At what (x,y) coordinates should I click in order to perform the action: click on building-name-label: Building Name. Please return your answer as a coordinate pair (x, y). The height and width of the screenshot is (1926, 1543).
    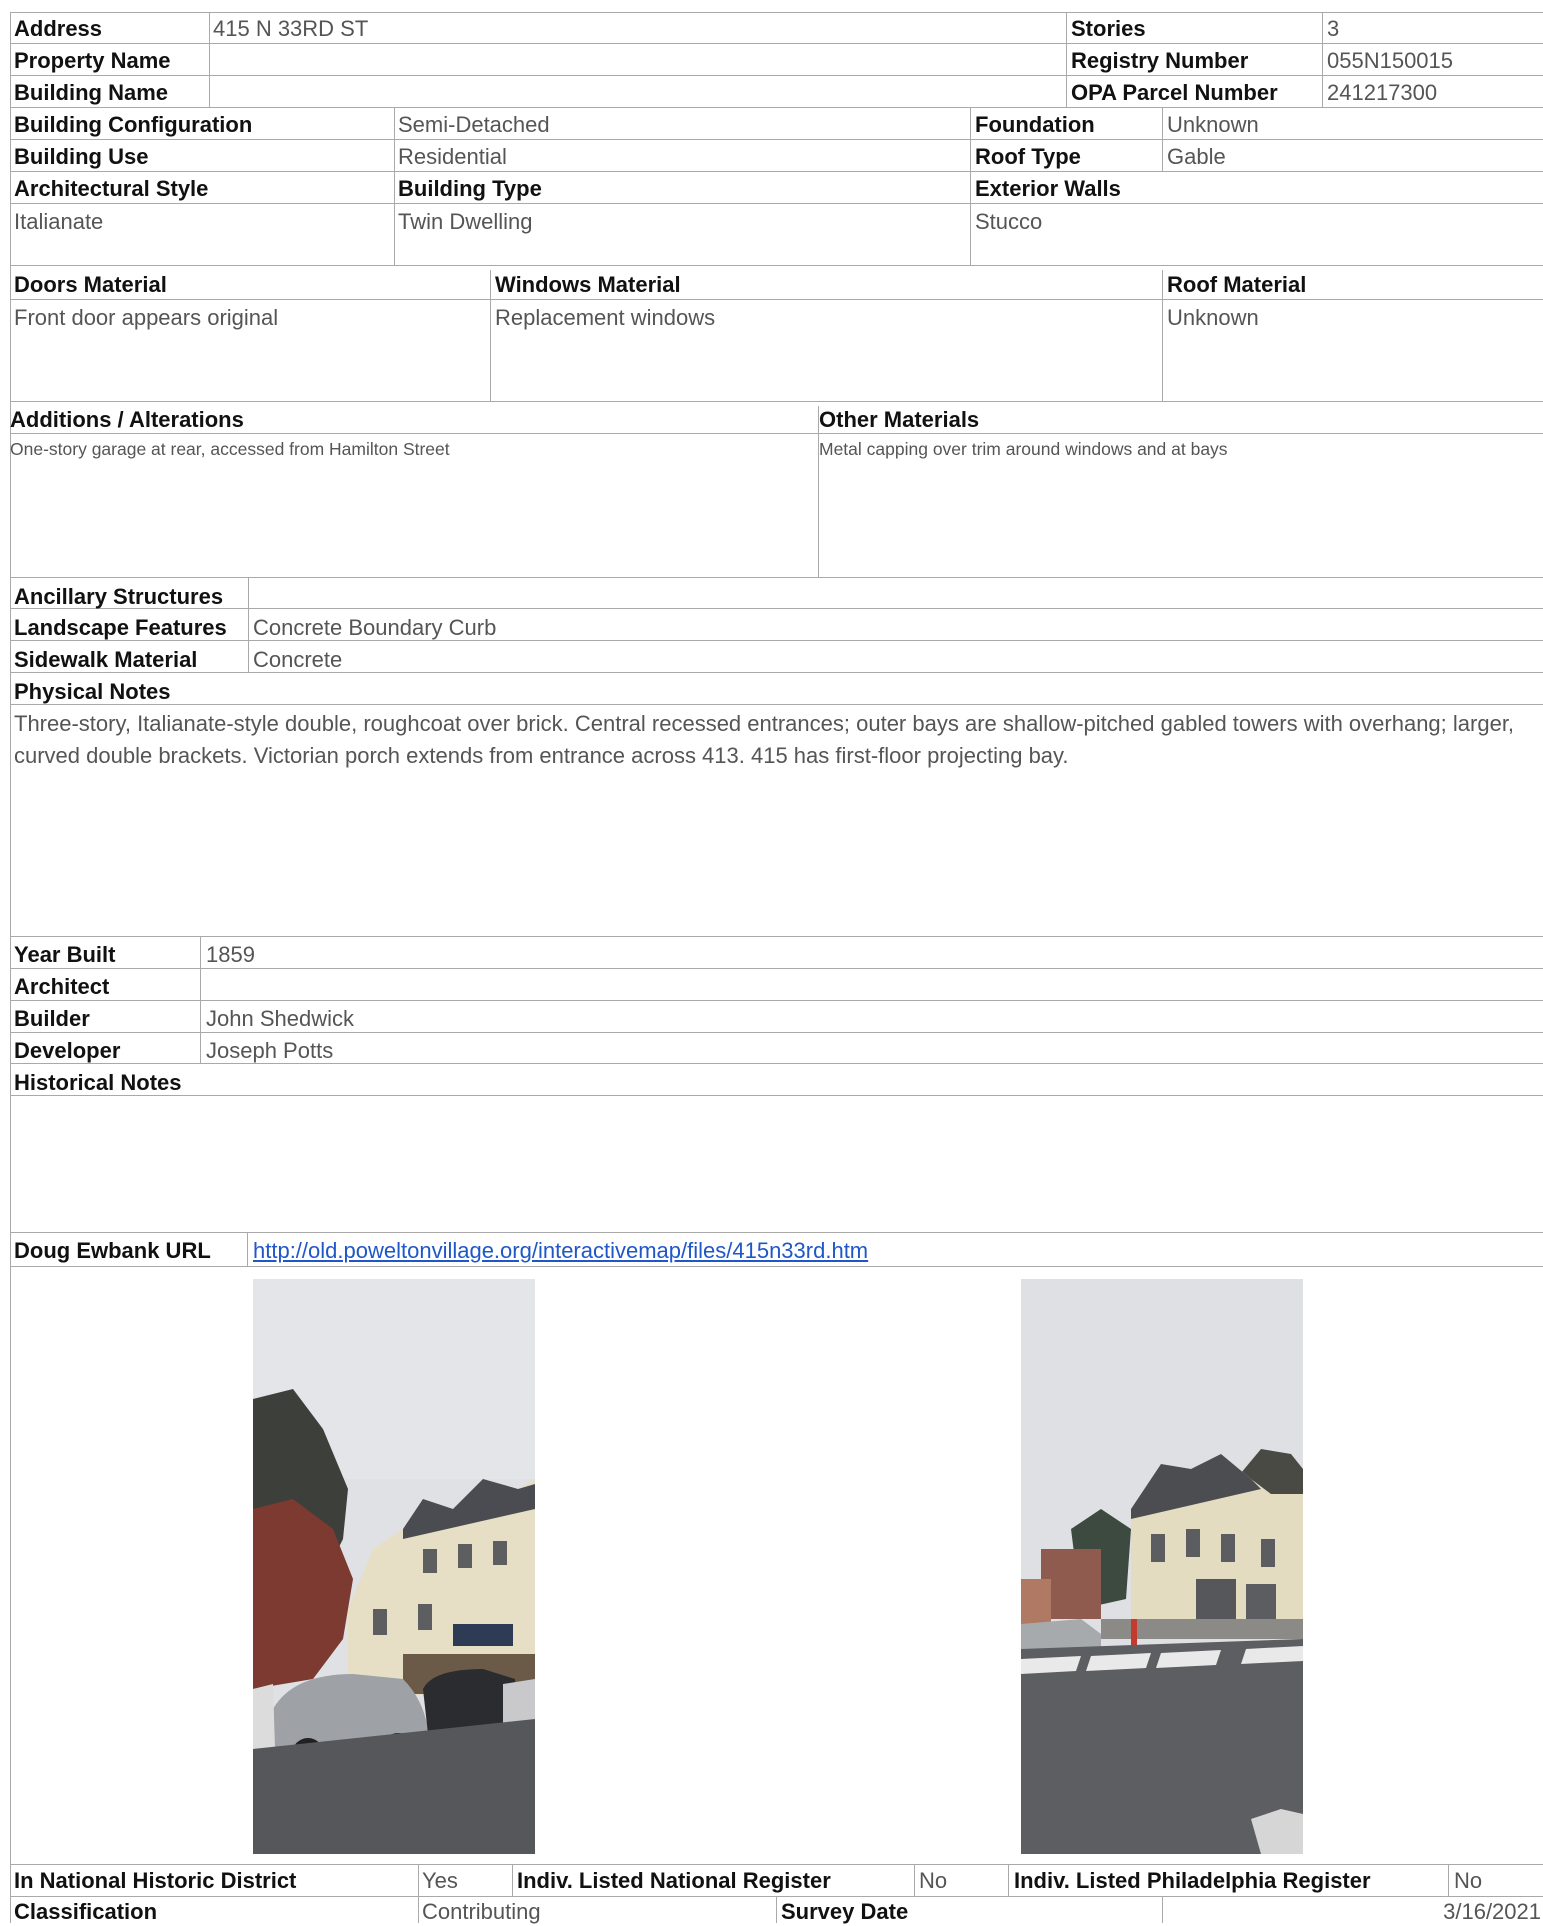
    Looking at the image, I should click on (91, 92).